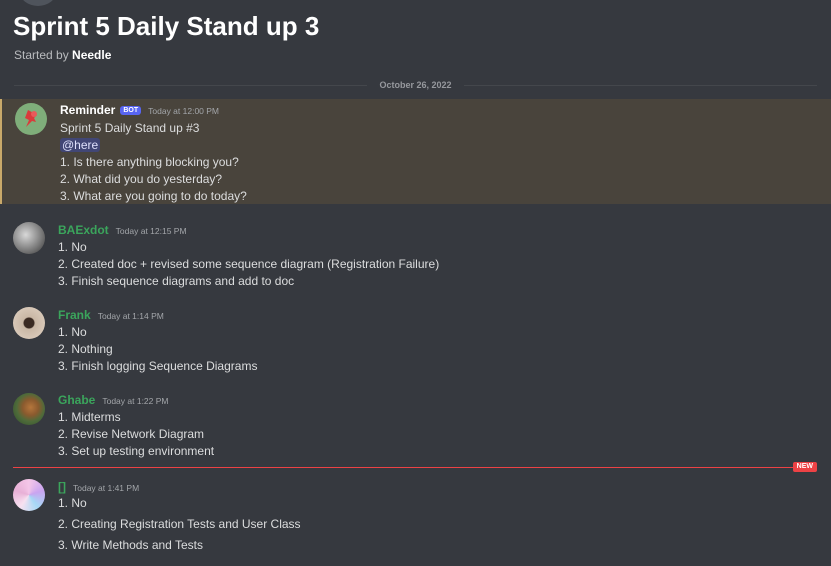  What do you see at coordinates (151, 231) in the screenshot?
I see `timestamp: Today at 12:15 PM` at bounding box center [151, 231].